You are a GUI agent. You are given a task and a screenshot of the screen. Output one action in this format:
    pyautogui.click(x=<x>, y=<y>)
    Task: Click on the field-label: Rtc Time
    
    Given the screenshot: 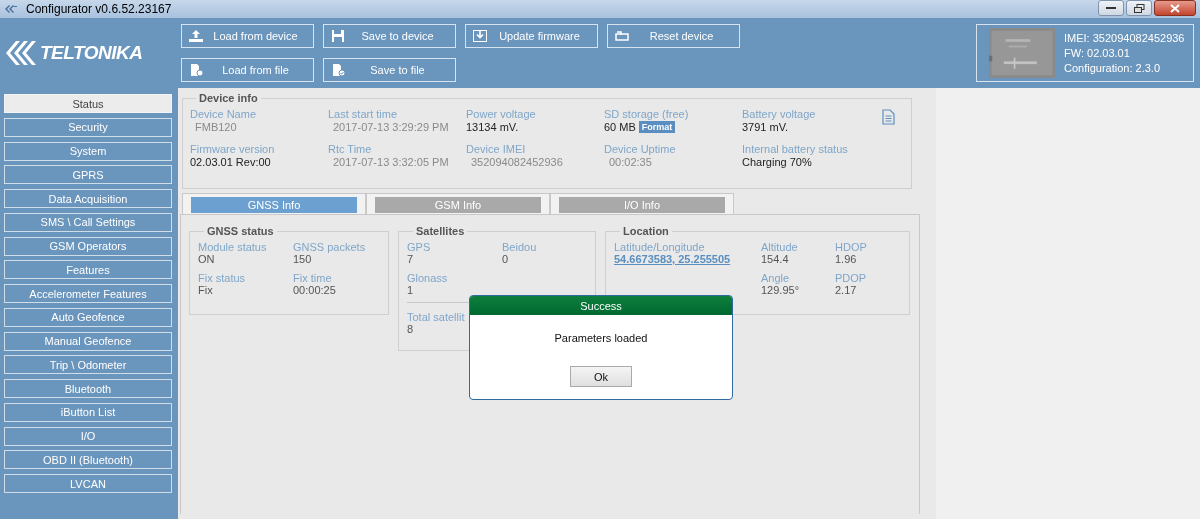 What is the action you would take?
    pyautogui.click(x=350, y=149)
    